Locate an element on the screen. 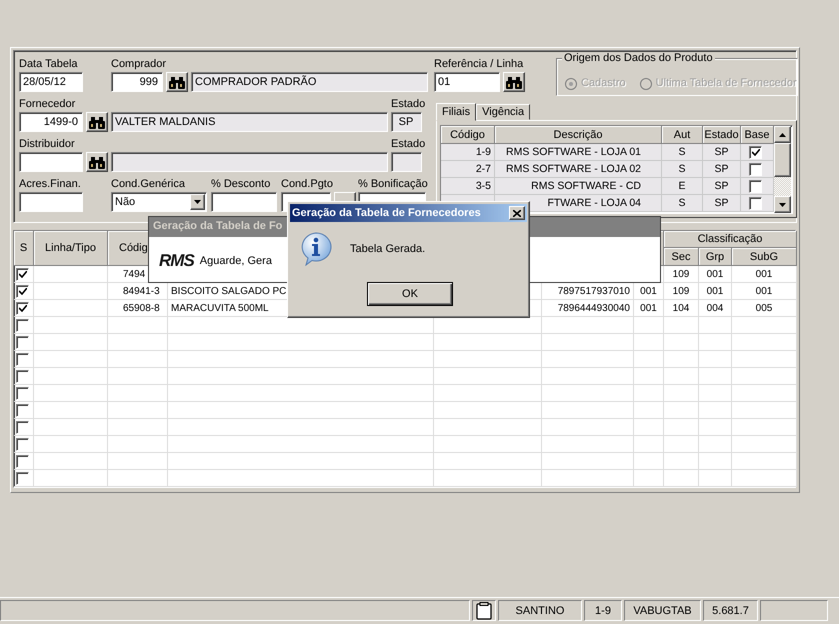 This screenshot has height=624, width=839. table-cell: RMS SOFTWARE - CD is located at coordinates (578, 186).